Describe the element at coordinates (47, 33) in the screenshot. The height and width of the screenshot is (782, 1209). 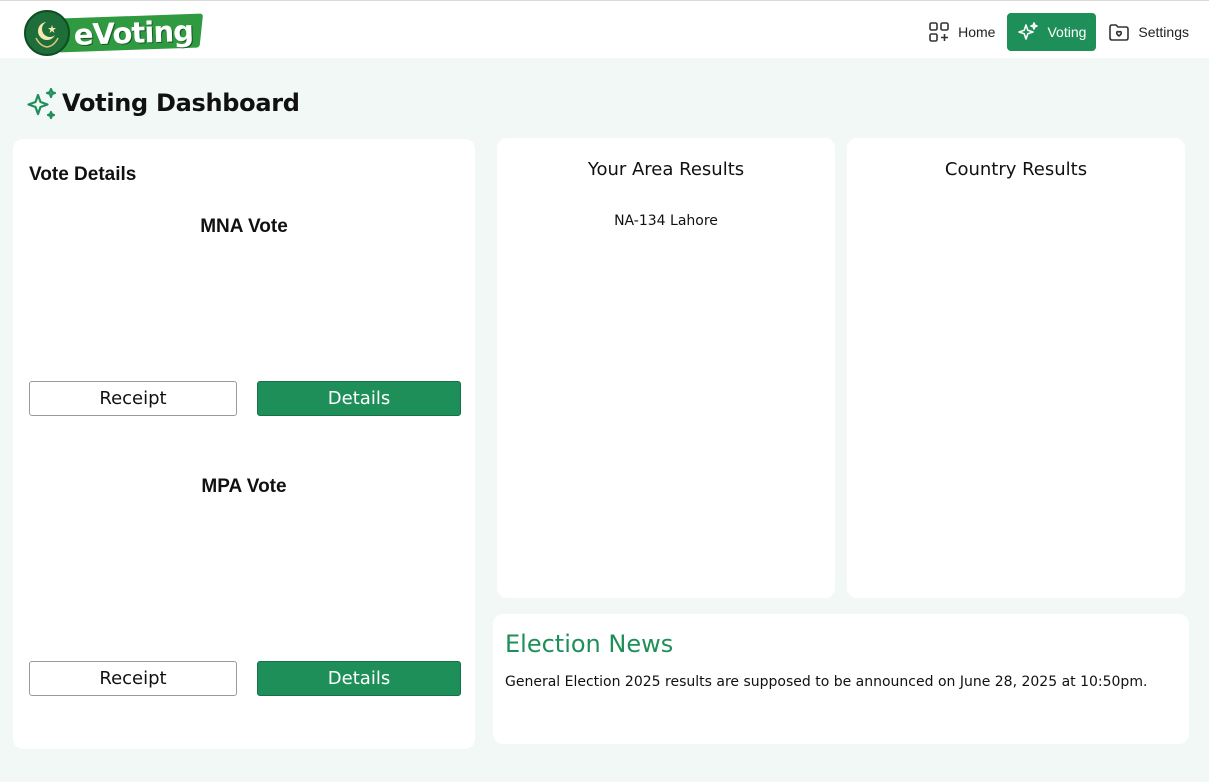
I see `crescent-emblem-icon` at that location.